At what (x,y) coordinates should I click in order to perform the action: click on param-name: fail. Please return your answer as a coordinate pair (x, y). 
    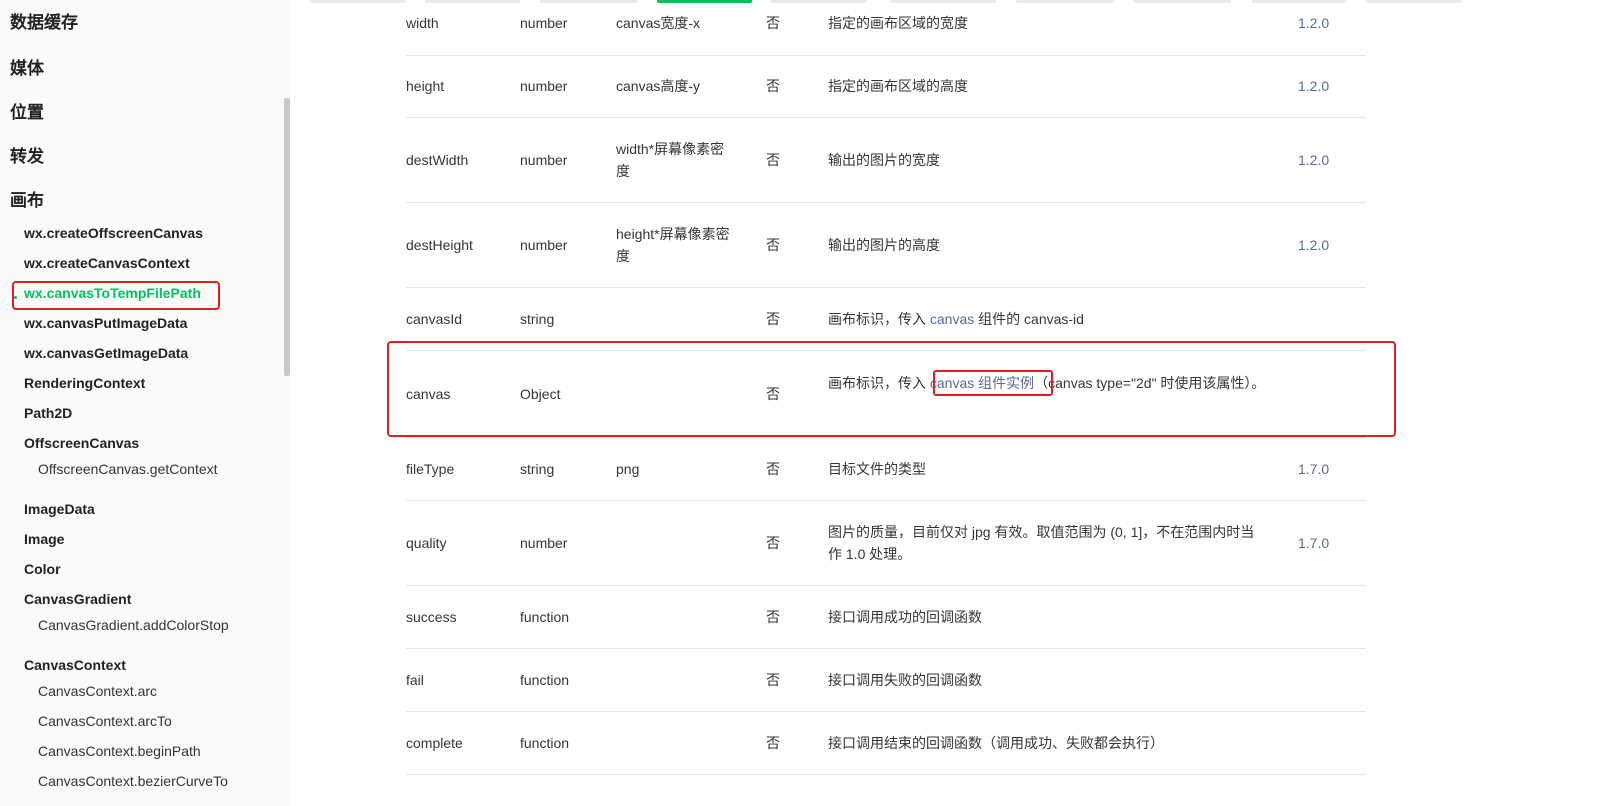
    Looking at the image, I should click on (415, 680).